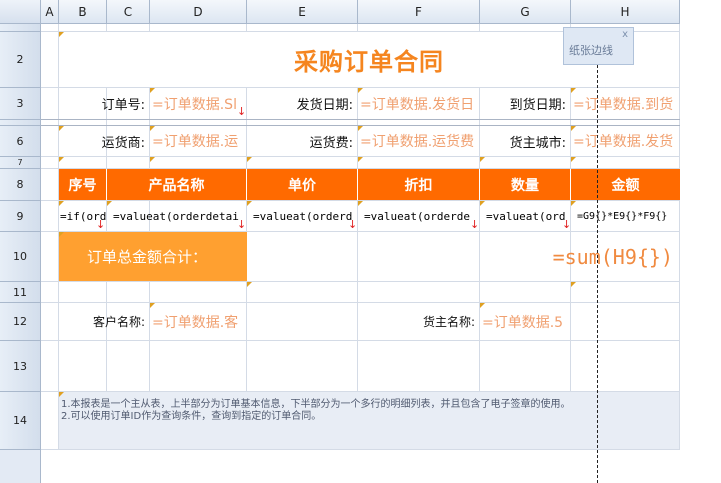  Describe the element at coordinates (525, 141) in the screenshot. I see `city-label: 货主城市:` at that location.